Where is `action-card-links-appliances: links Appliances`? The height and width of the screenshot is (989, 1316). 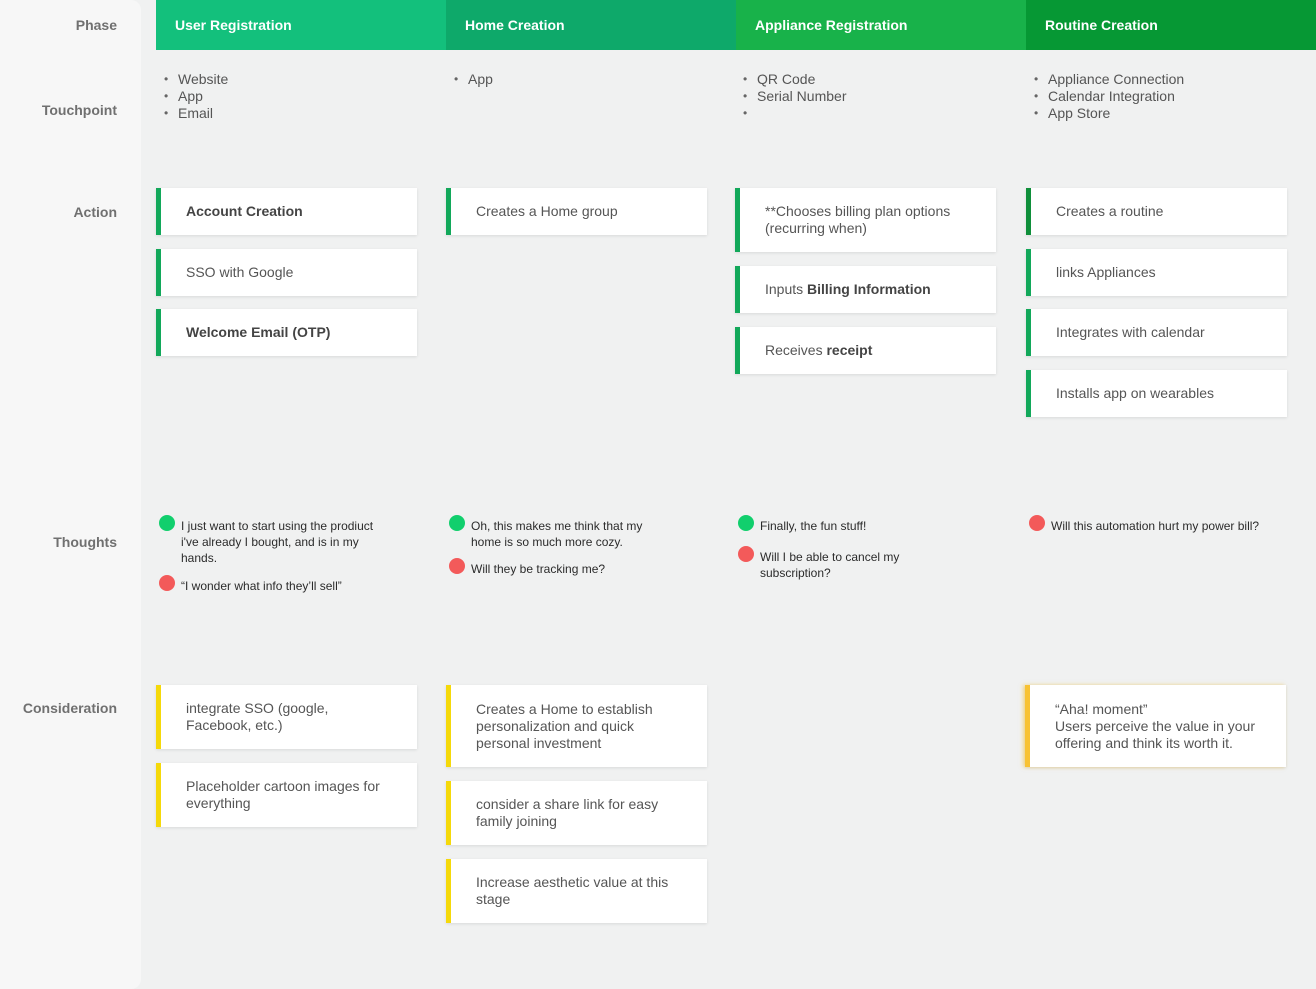
action-card-links-appliances: links Appliances is located at coordinates (1156, 272).